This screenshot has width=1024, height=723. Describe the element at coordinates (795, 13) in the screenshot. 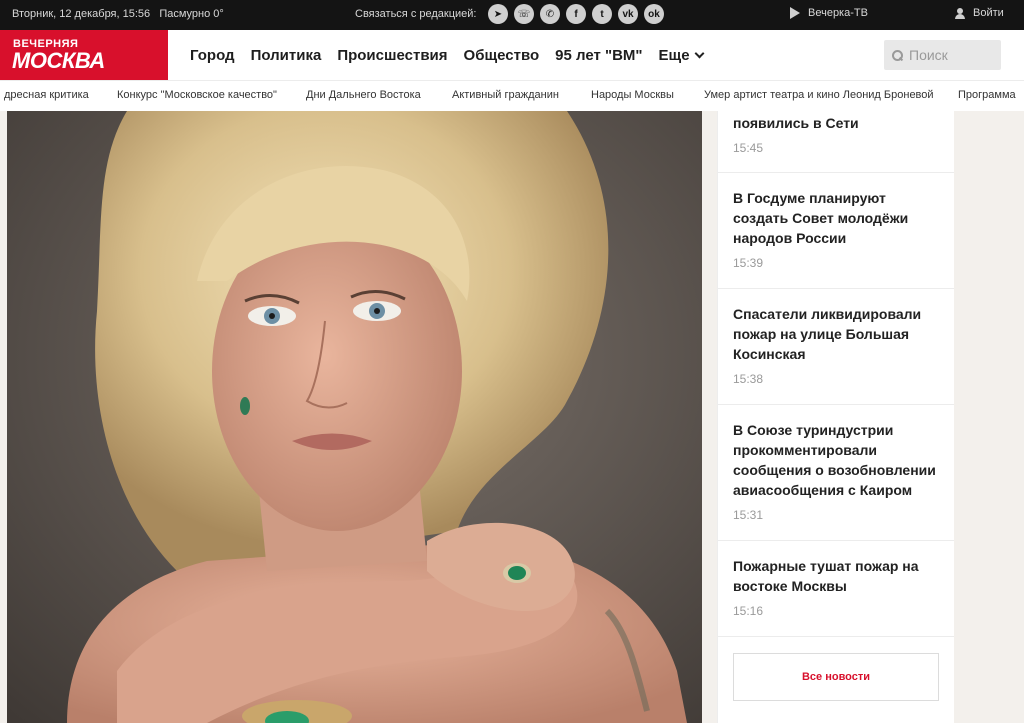

I see `play-icon` at that location.